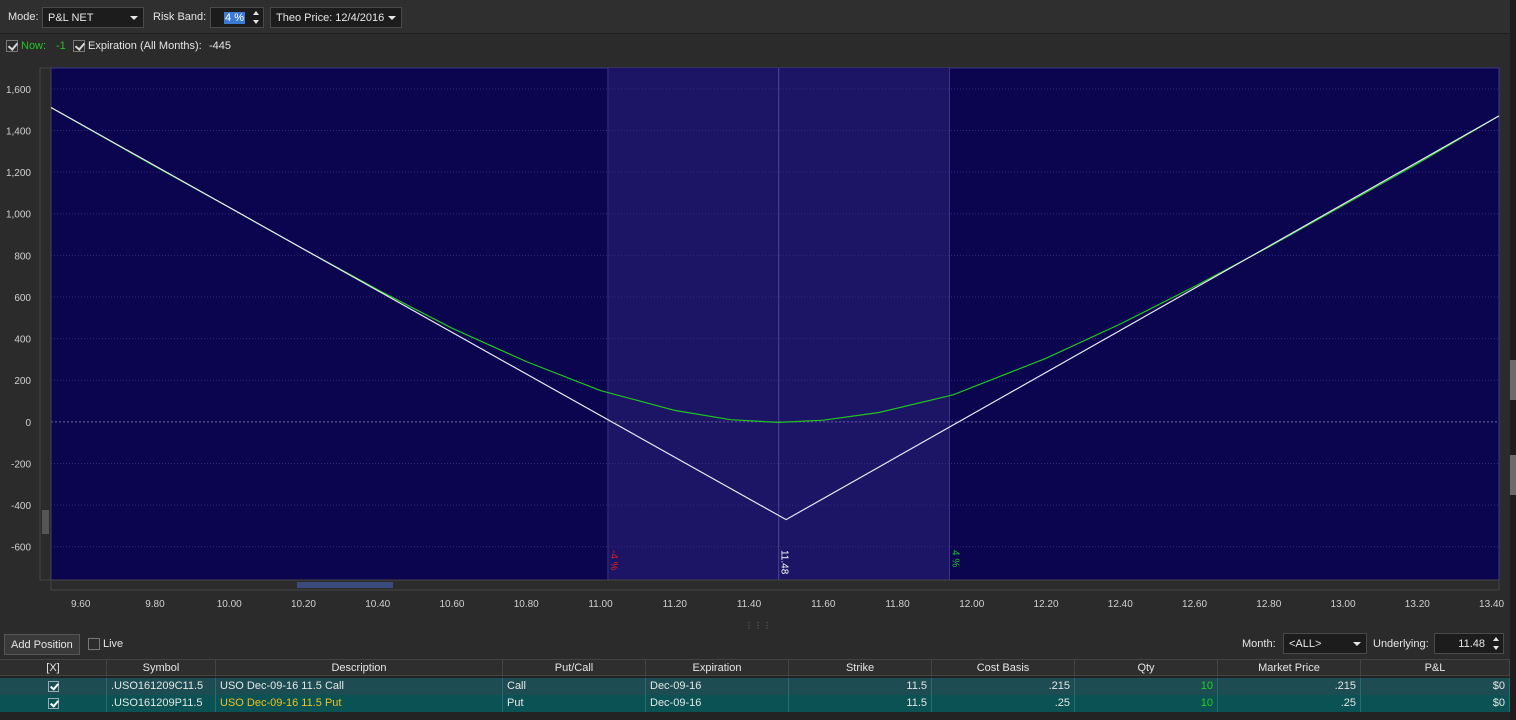  I want to click on x-tick-label: 13.20, so click(1417, 604).